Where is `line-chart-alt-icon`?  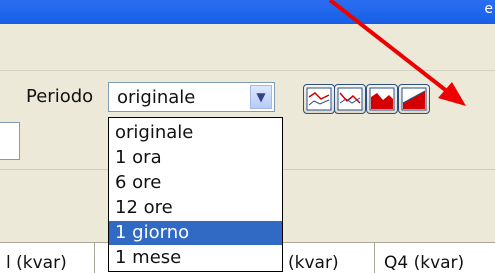 line-chart-alt-icon is located at coordinates (350, 99).